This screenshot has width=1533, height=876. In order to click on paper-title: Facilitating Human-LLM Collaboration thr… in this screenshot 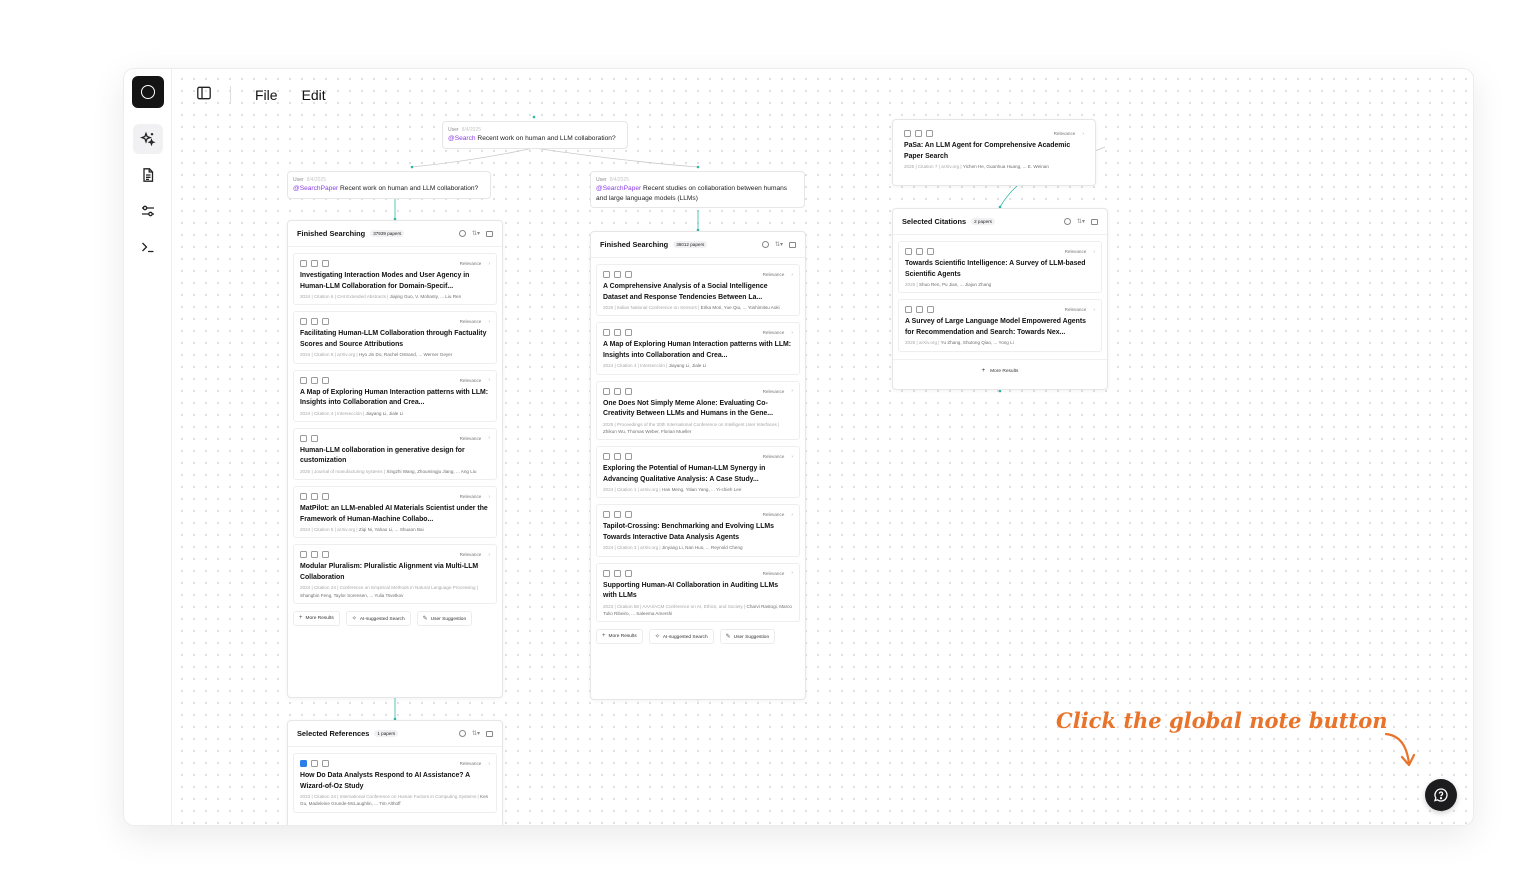, I will do `click(395, 339)`.